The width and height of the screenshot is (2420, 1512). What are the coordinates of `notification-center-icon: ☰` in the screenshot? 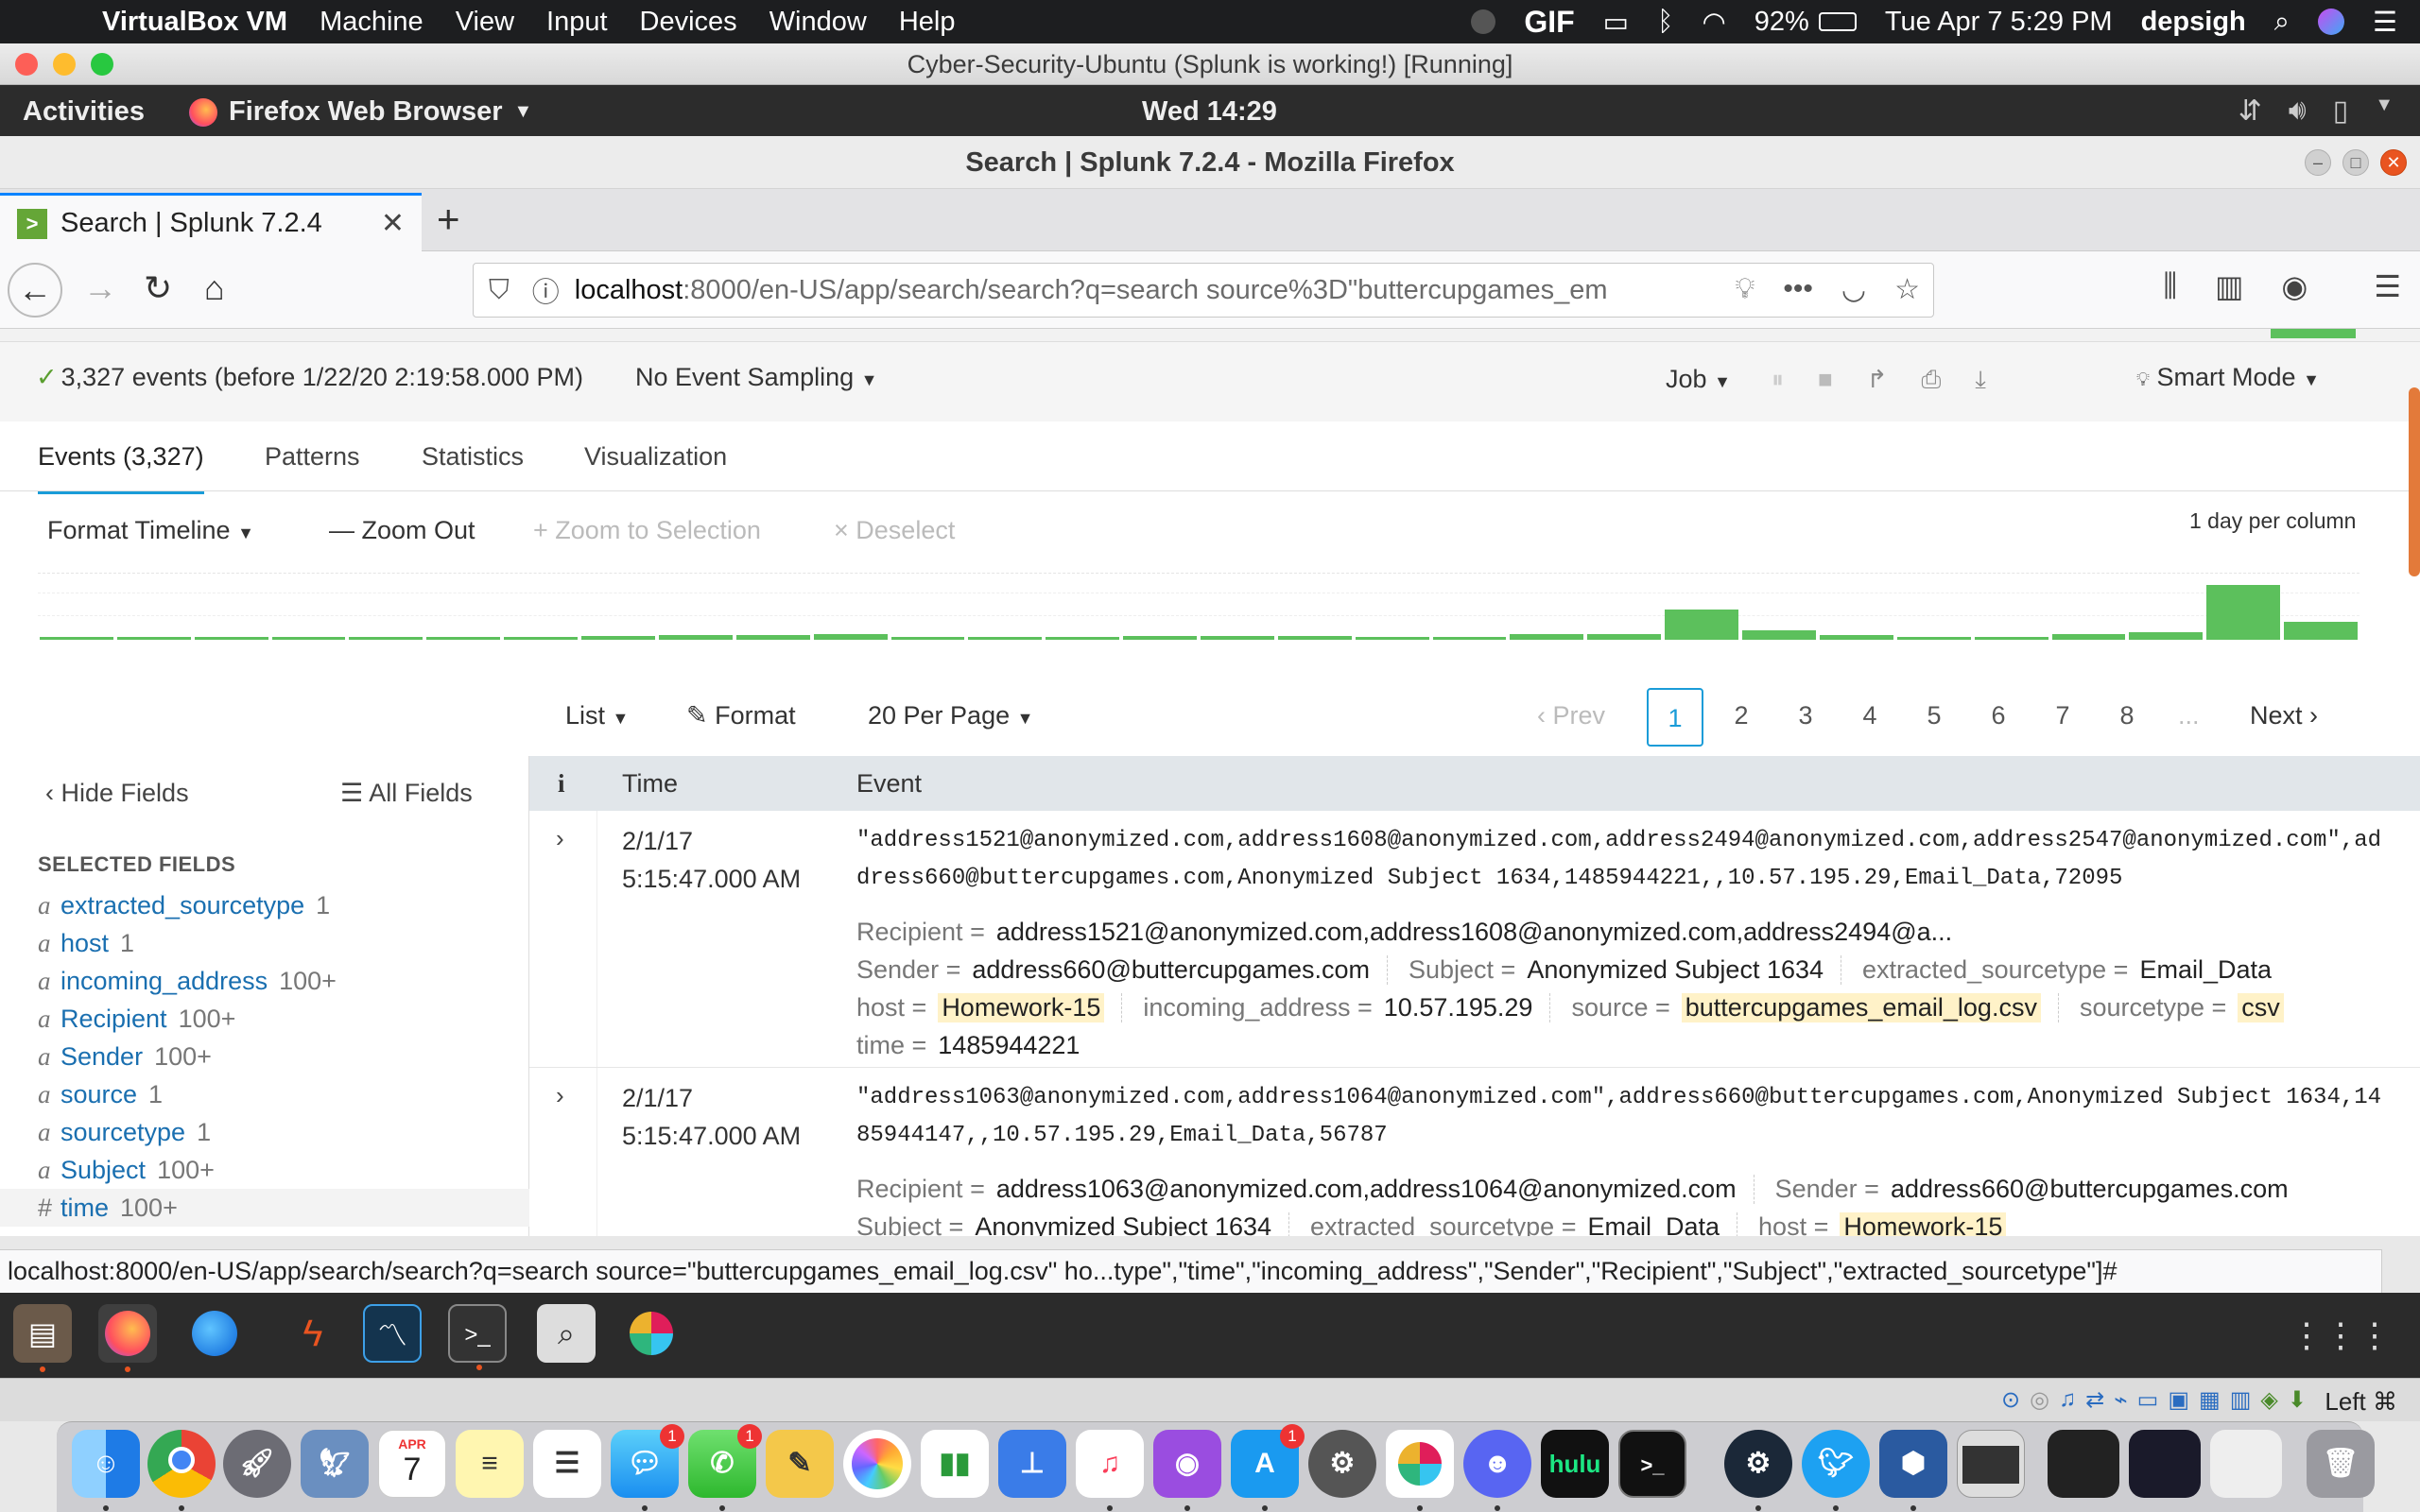 It's located at (2385, 22).